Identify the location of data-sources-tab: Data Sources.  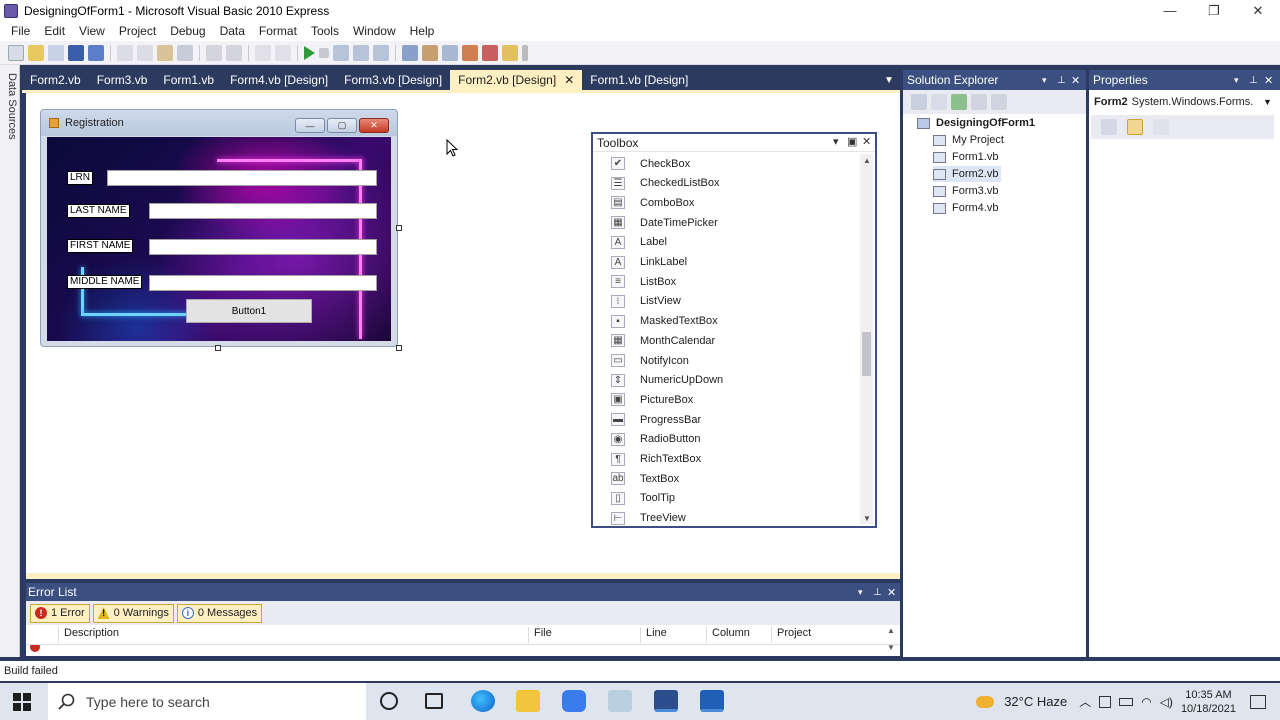
(10, 115).